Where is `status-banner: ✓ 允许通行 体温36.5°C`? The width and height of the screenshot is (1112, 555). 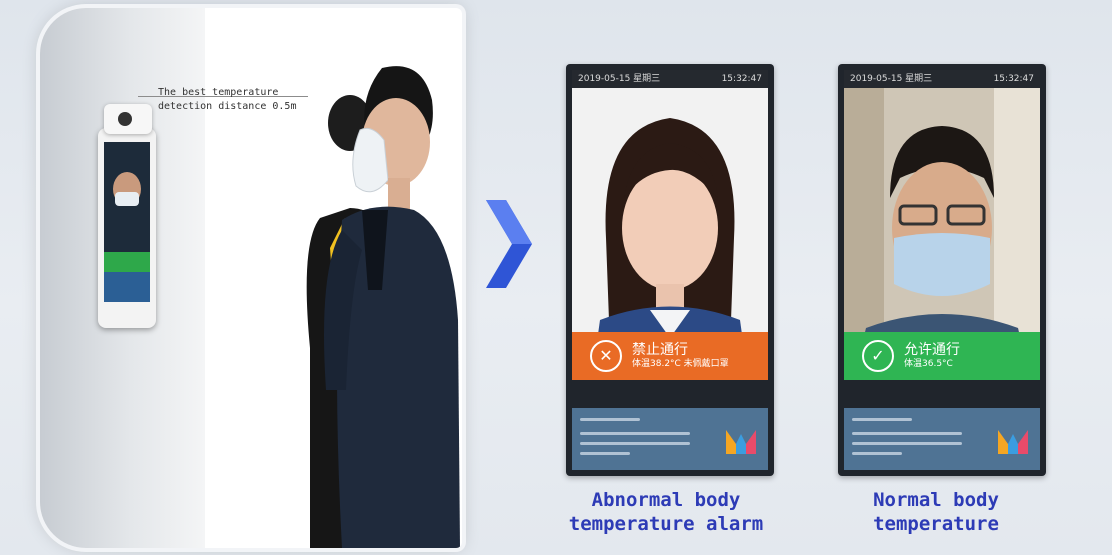
status-banner: ✓ 允许通行 体温36.5°C is located at coordinates (942, 356).